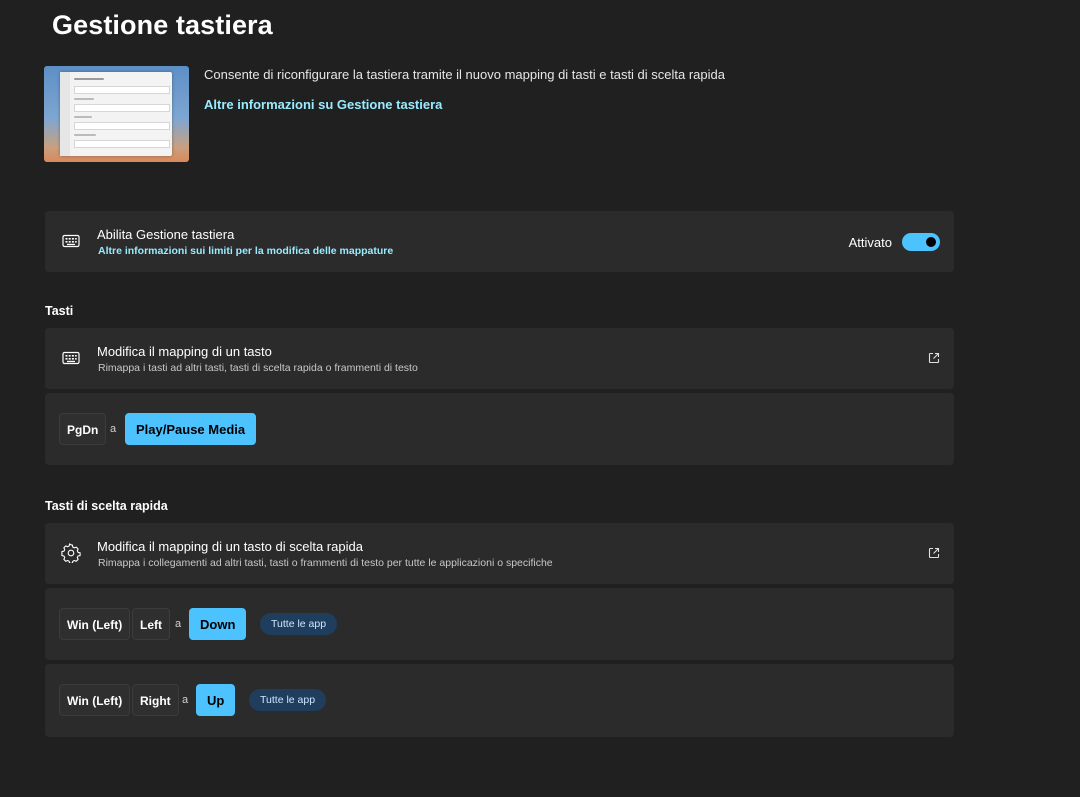 The image size is (1080, 797). What do you see at coordinates (931, 242) in the screenshot?
I see `toggle-knob` at bounding box center [931, 242].